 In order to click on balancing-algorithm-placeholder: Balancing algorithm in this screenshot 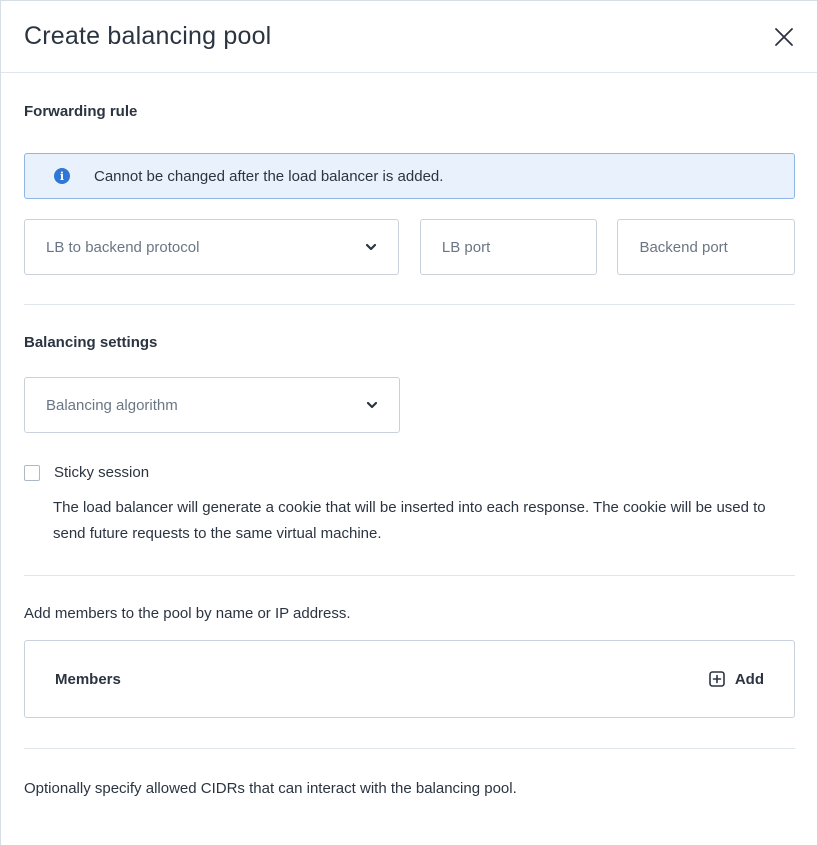, I will do `click(112, 405)`.